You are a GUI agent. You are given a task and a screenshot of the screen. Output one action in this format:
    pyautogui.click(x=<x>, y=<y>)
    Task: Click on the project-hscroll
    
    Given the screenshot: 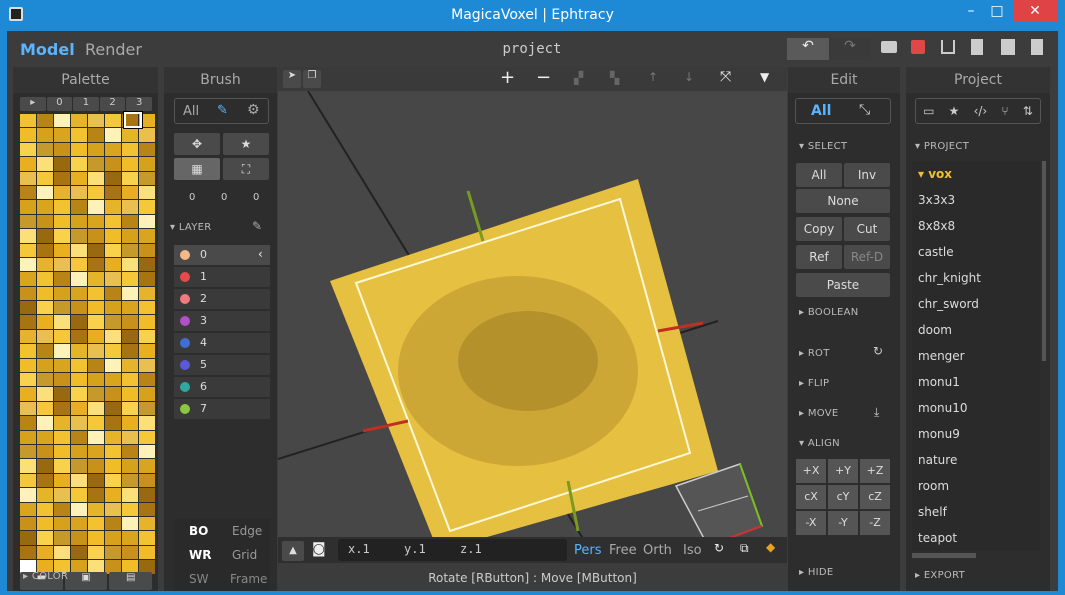 What is the action you would take?
    pyautogui.click(x=944, y=555)
    